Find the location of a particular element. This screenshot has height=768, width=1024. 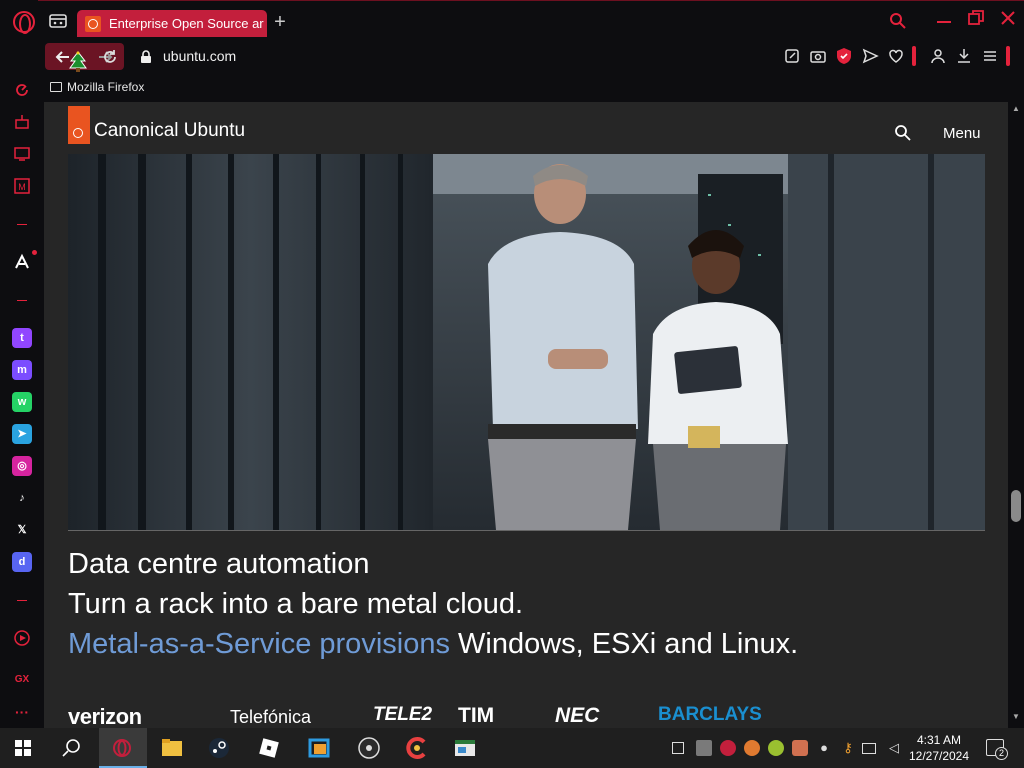

brand-name: Canonical Ubuntu is located at coordinates (169, 131).